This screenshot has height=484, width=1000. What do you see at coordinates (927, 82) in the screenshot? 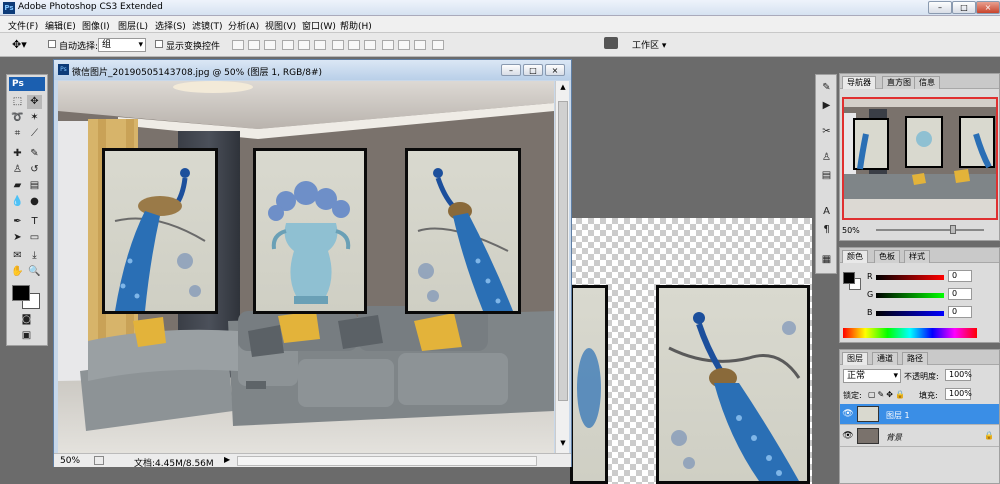
I see `tab-info: 信息` at bounding box center [927, 82].